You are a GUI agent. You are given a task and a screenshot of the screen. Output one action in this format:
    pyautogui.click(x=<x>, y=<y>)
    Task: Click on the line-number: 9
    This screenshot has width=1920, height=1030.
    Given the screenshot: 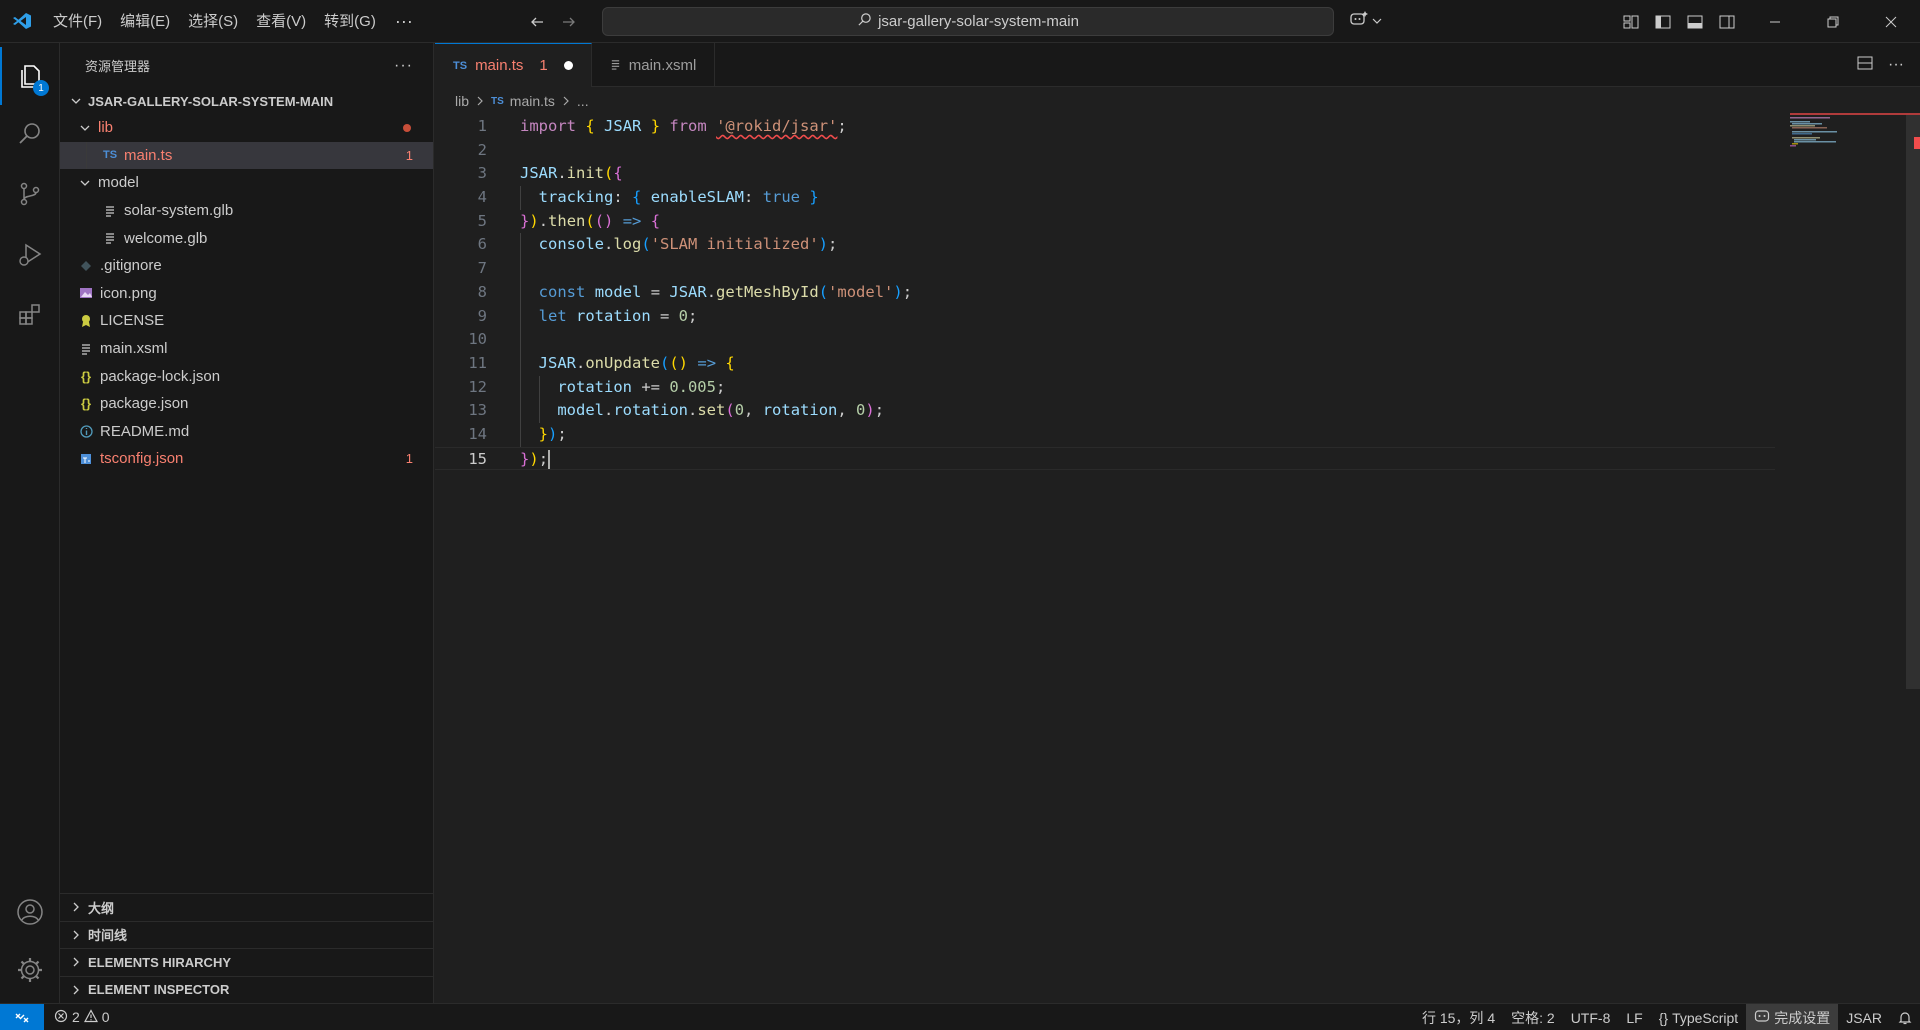 What is the action you would take?
    pyautogui.click(x=482, y=315)
    